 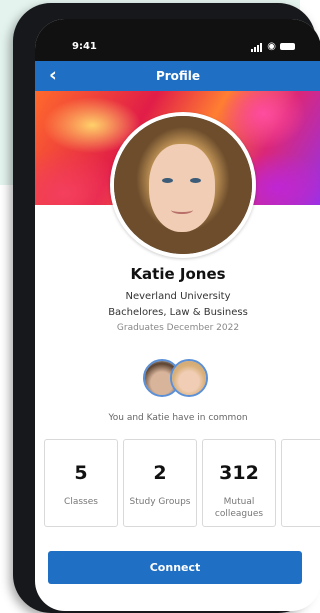 I want to click on stat-value: 5, so click(x=81, y=473).